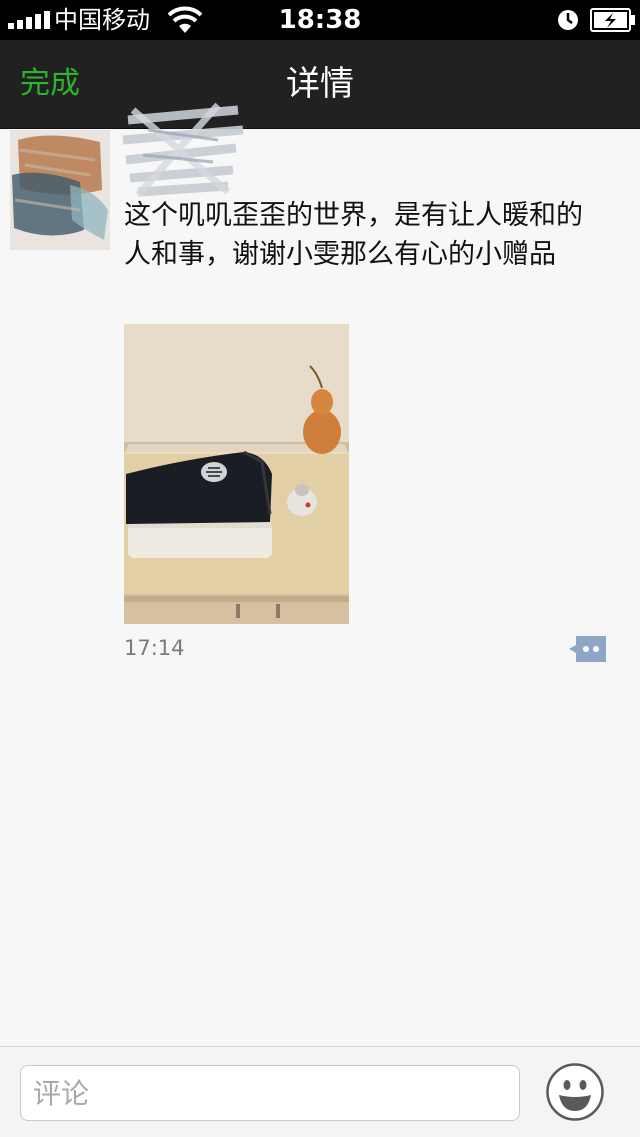 Image resolution: width=640 pixels, height=1137 pixels. I want to click on comment-icon, so click(588, 649).